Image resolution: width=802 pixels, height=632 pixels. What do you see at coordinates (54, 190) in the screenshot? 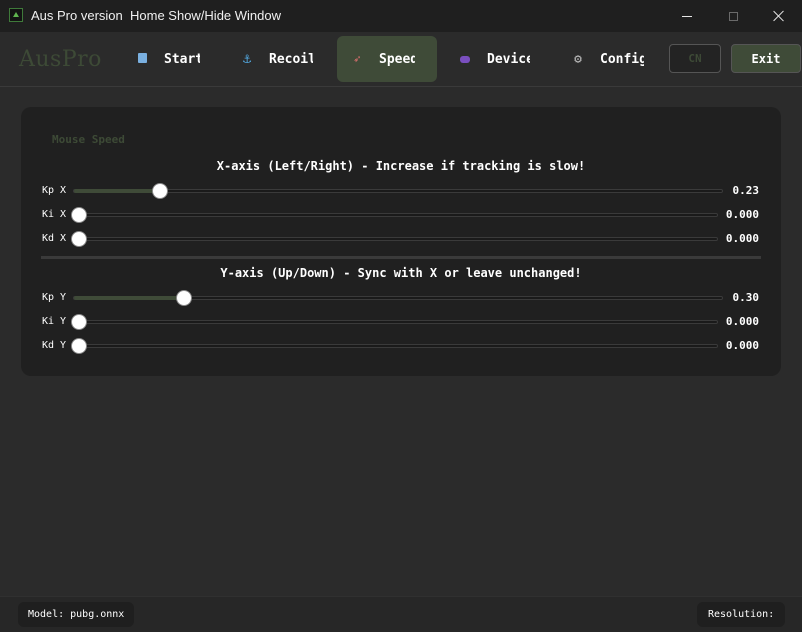
I see `slider-label: Kp X` at bounding box center [54, 190].